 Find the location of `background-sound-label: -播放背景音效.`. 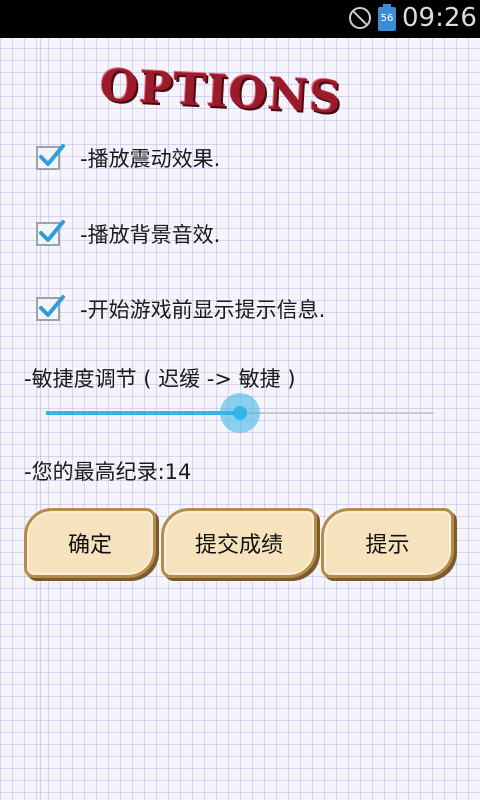

background-sound-label: -播放背景音效. is located at coordinates (150, 235).